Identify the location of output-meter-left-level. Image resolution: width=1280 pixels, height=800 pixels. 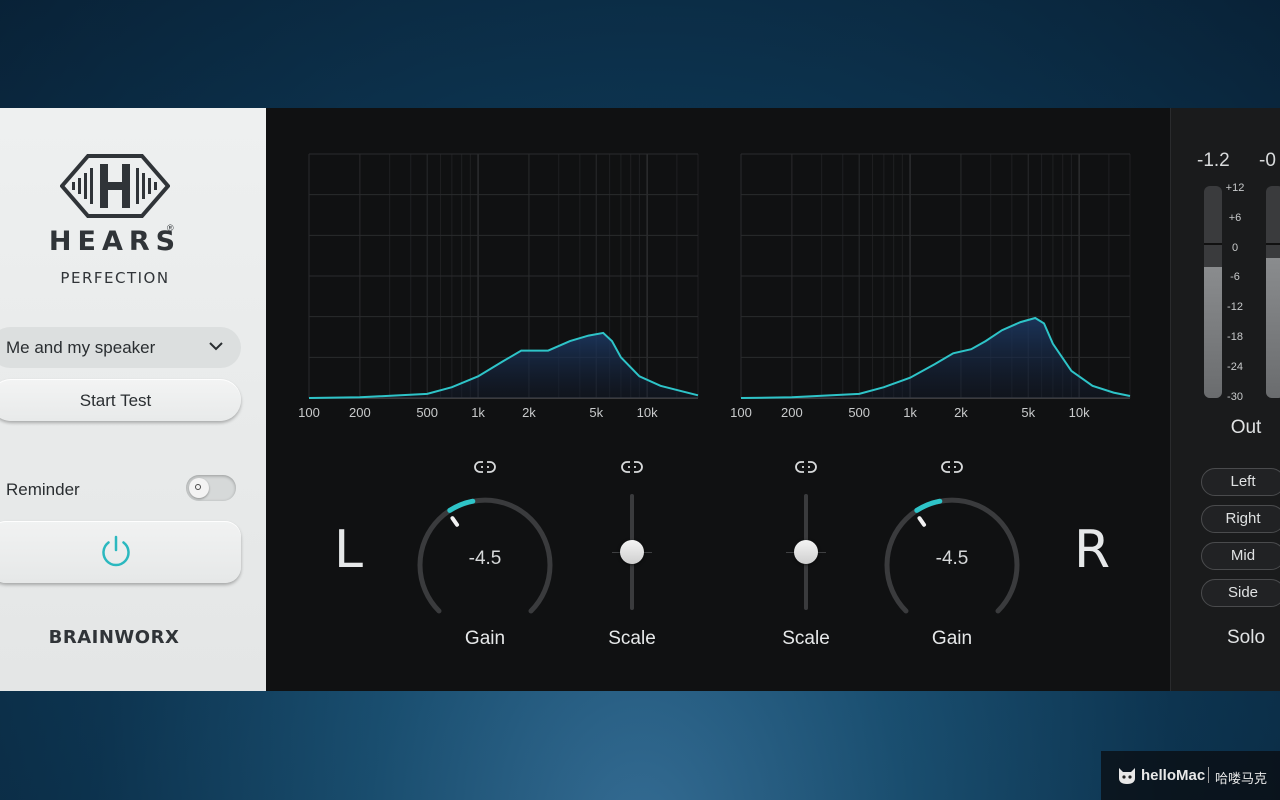
(1213, 332).